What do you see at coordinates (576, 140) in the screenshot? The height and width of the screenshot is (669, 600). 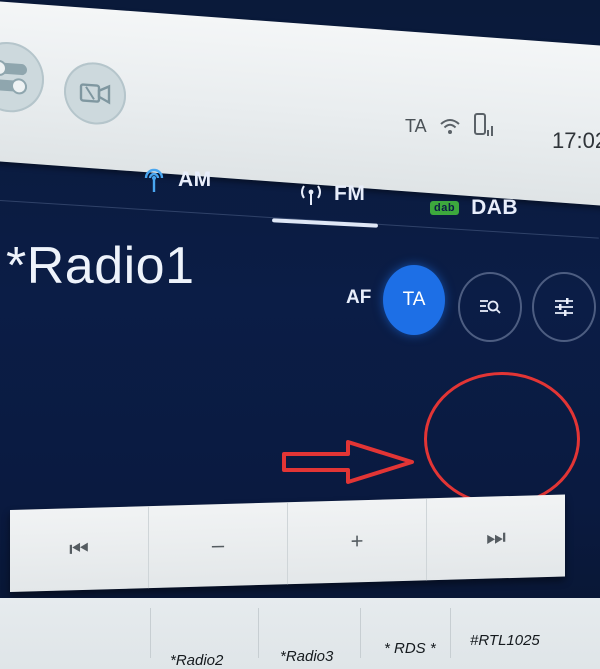 I see `clock: 17:02` at bounding box center [576, 140].